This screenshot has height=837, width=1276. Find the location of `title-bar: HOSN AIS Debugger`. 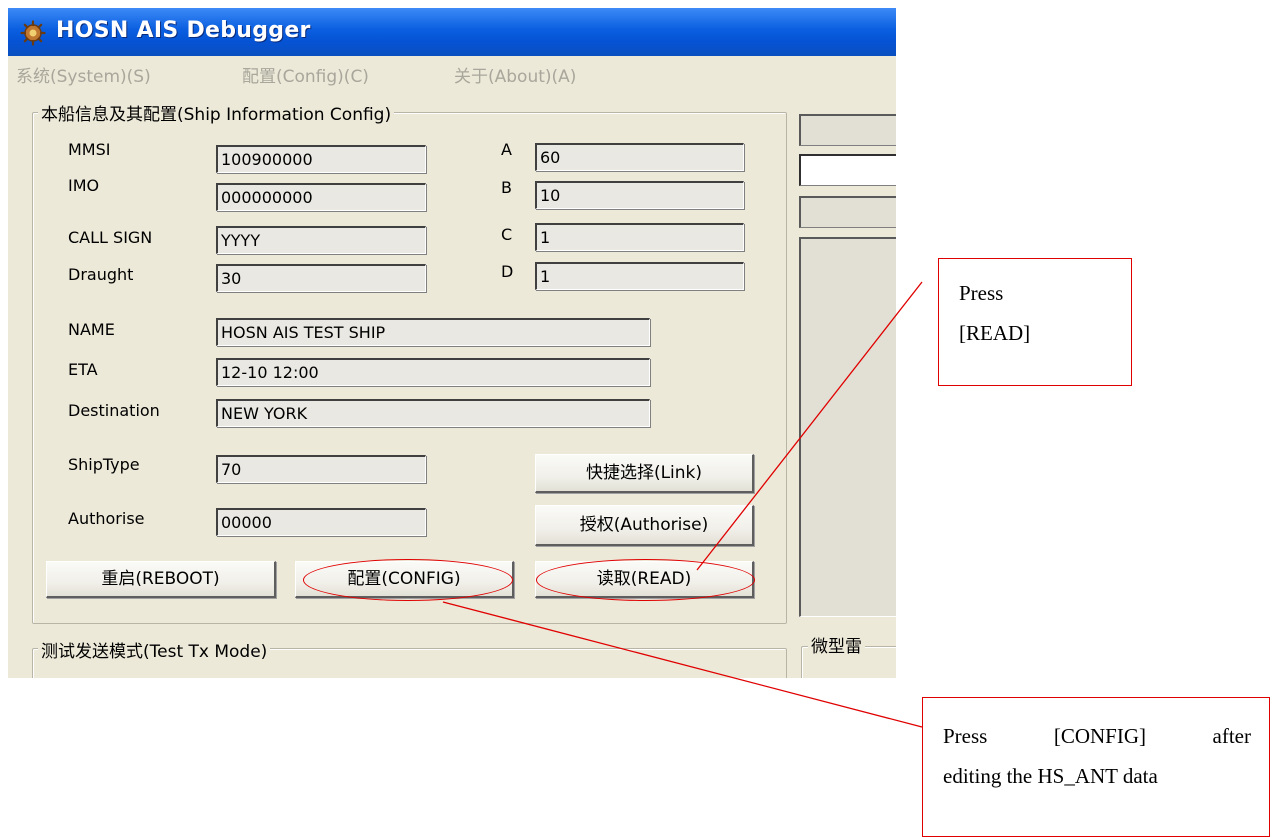

title-bar: HOSN AIS Debugger is located at coordinates (452, 32).